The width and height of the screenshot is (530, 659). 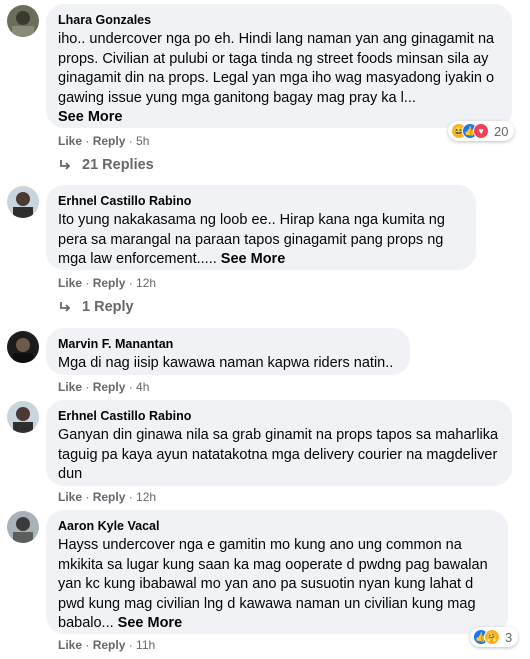 I want to click on view-replies-link: 1 Reply, so click(x=96, y=307).